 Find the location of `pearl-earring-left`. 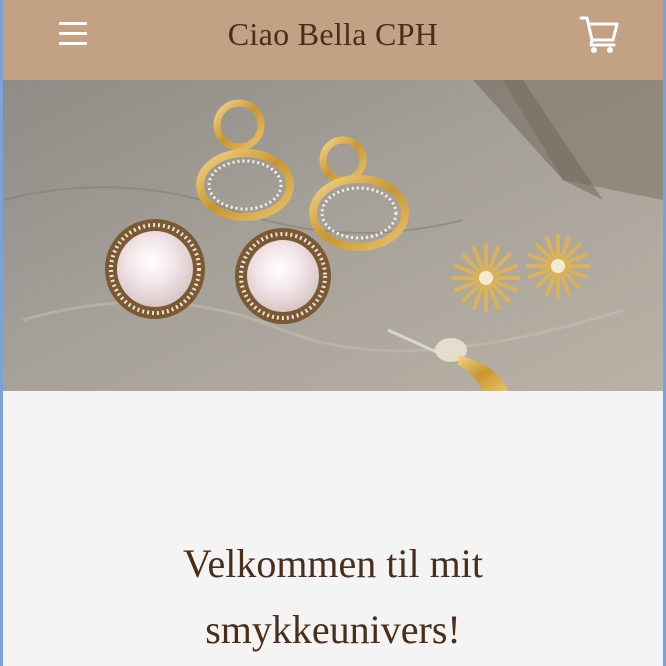

pearl-earring-left is located at coordinates (155, 269).